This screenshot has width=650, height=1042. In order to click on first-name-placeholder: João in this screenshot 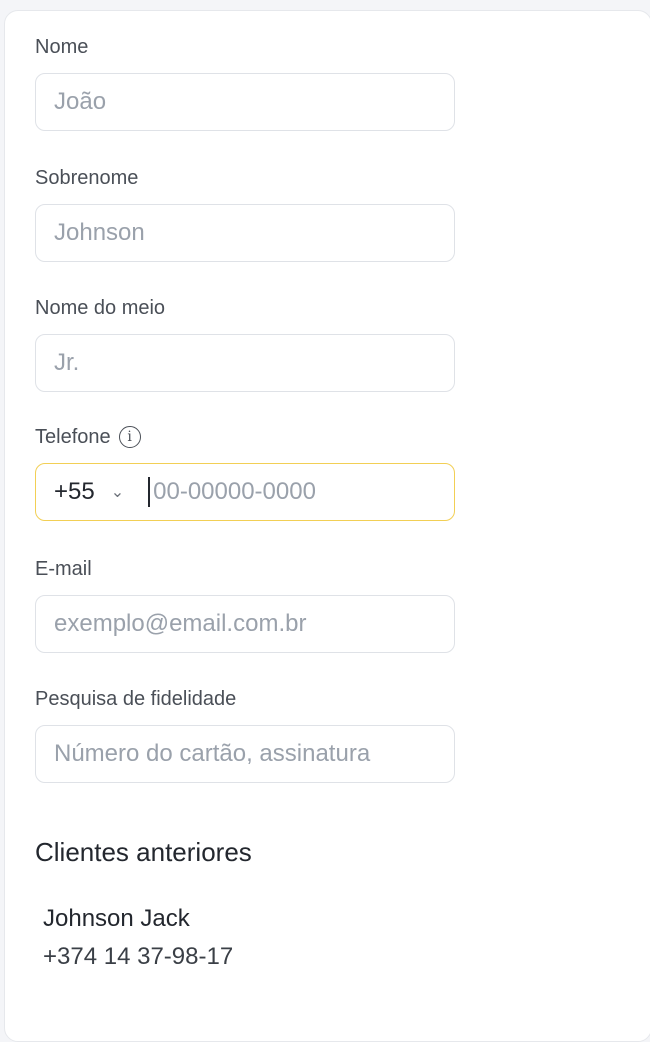, I will do `click(80, 101)`.